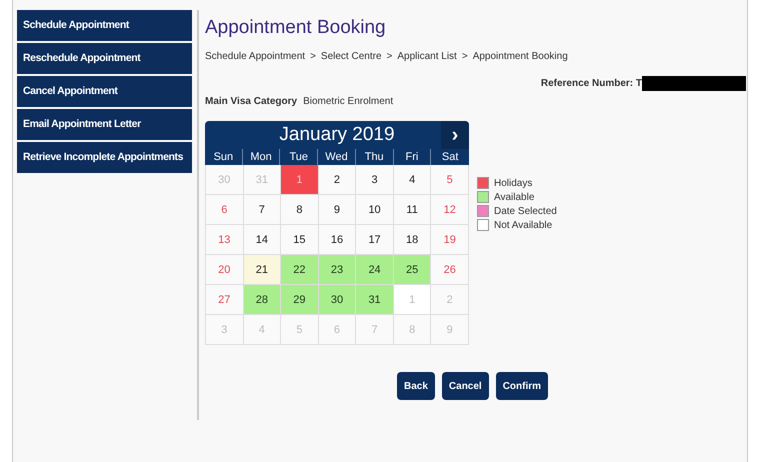 This screenshot has width=768, height=462. What do you see at coordinates (525, 211) in the screenshot?
I see `legend-label: Date Selected` at bounding box center [525, 211].